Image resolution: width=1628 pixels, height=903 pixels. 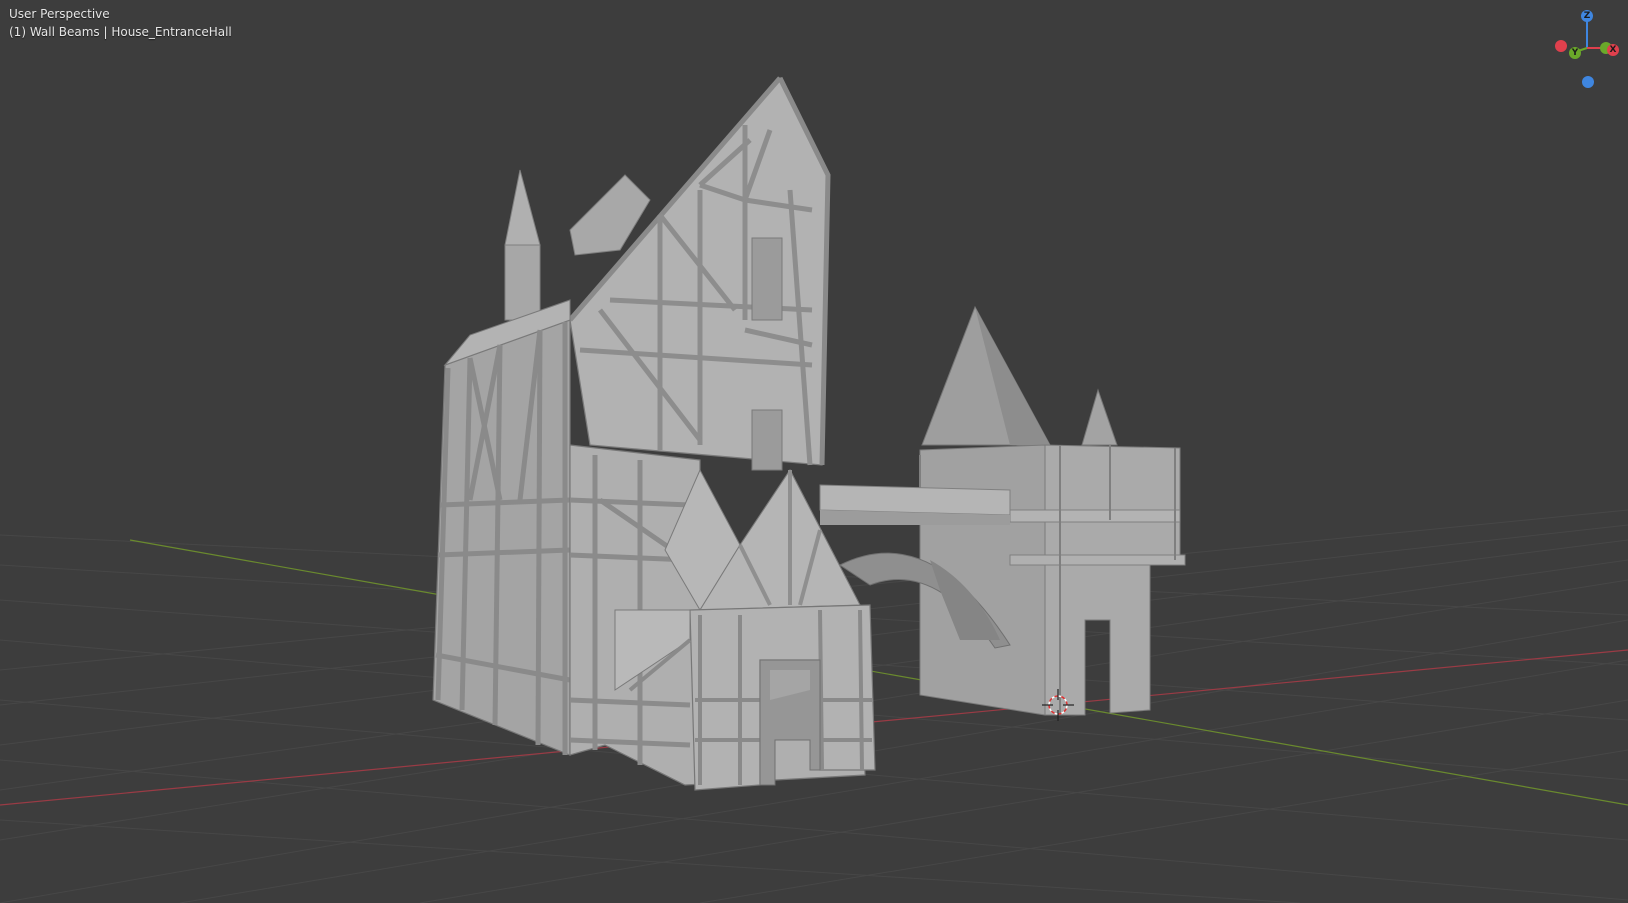 I want to click on gatehouse-model, so click(x=1002, y=510).